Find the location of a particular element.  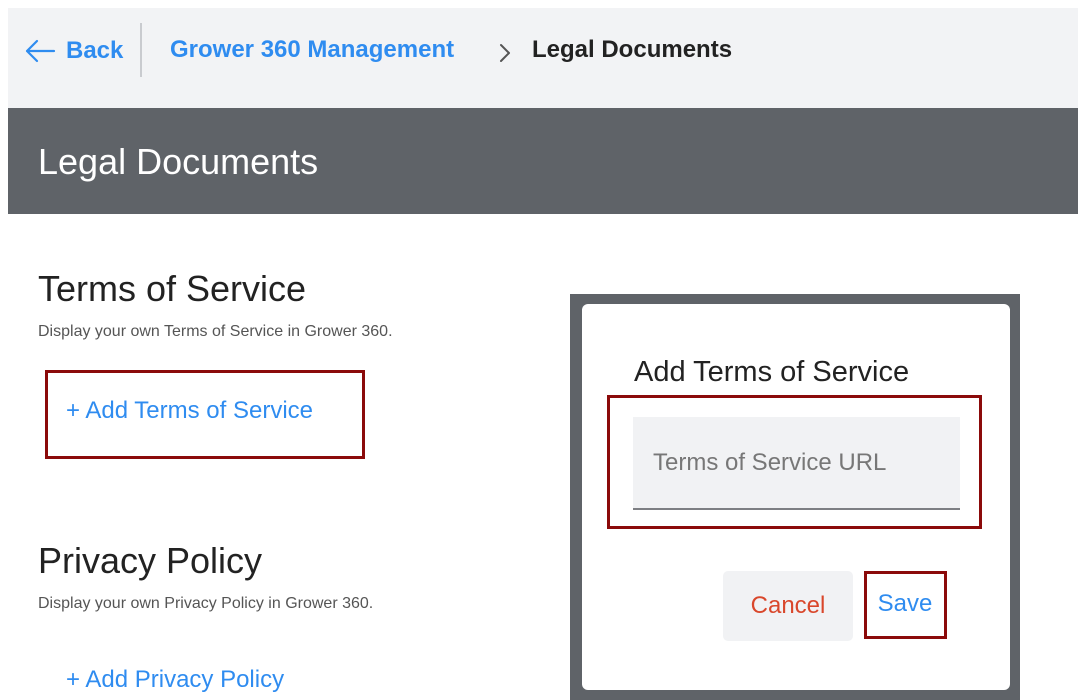

breadcrumb-parent-link: Grower 360 Management is located at coordinates (312, 50).